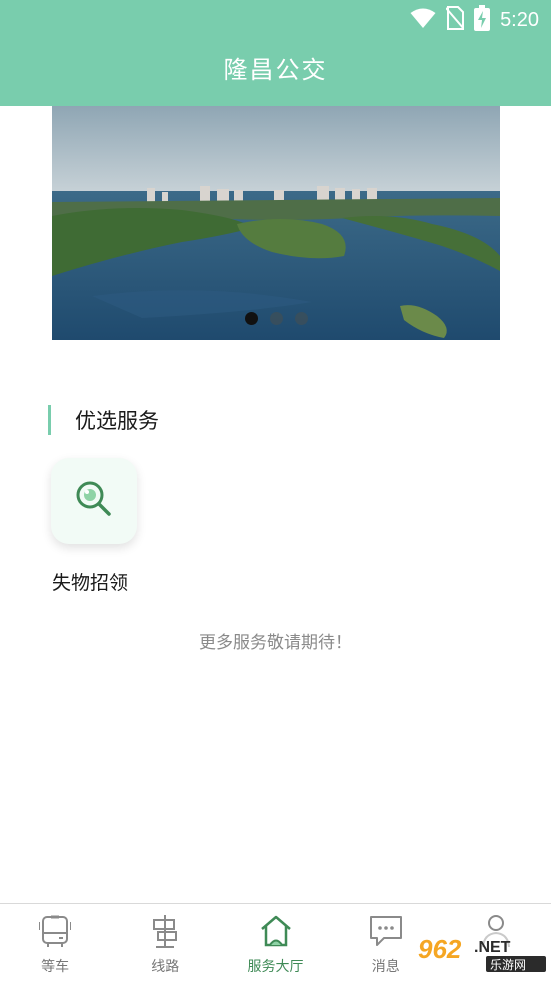 This screenshot has height=981, width=551. Describe the element at coordinates (276, 933) in the screenshot. I see `home-icon` at that location.